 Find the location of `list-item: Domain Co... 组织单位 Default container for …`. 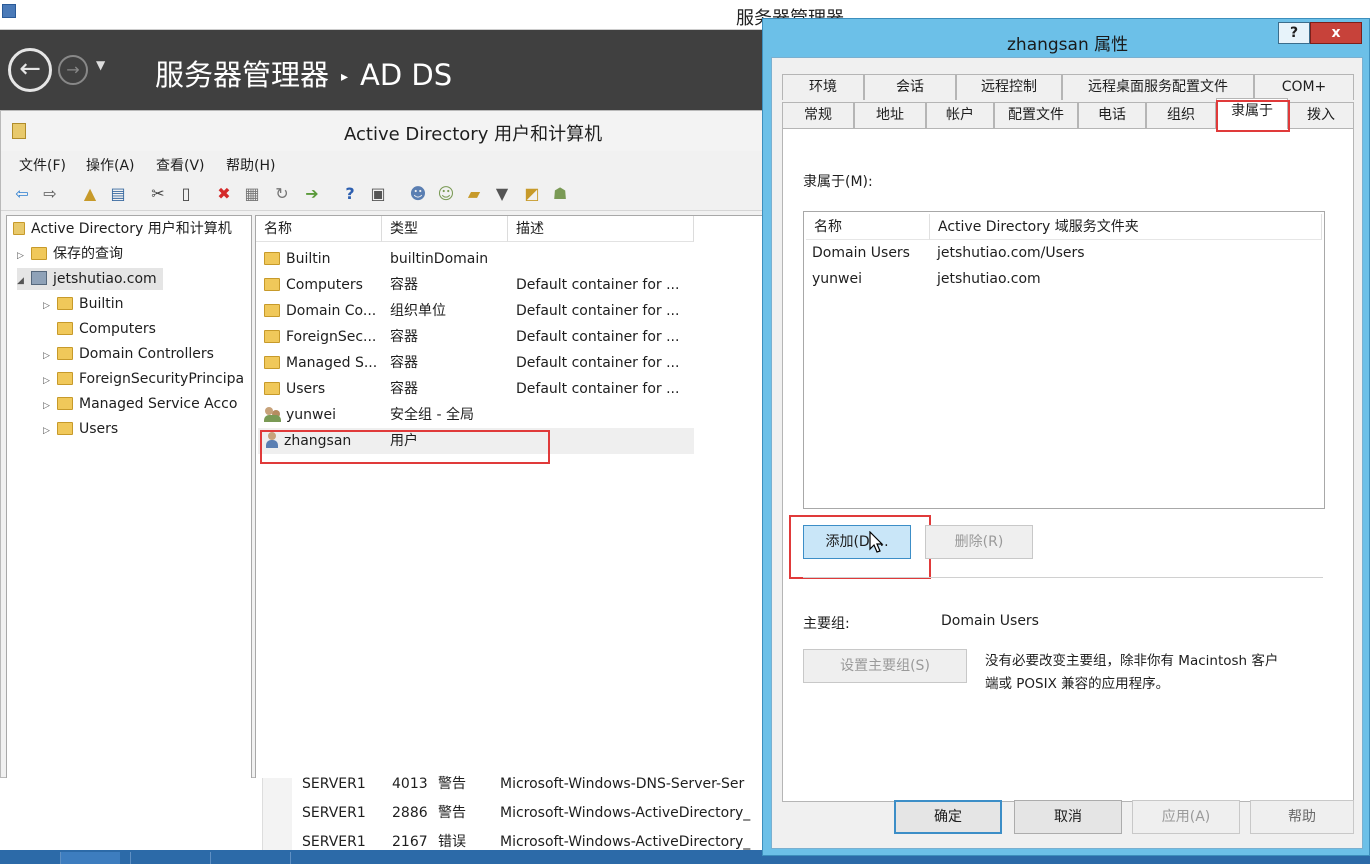

list-item: Domain Co... 组织单位 Default container for … is located at coordinates (476, 311).